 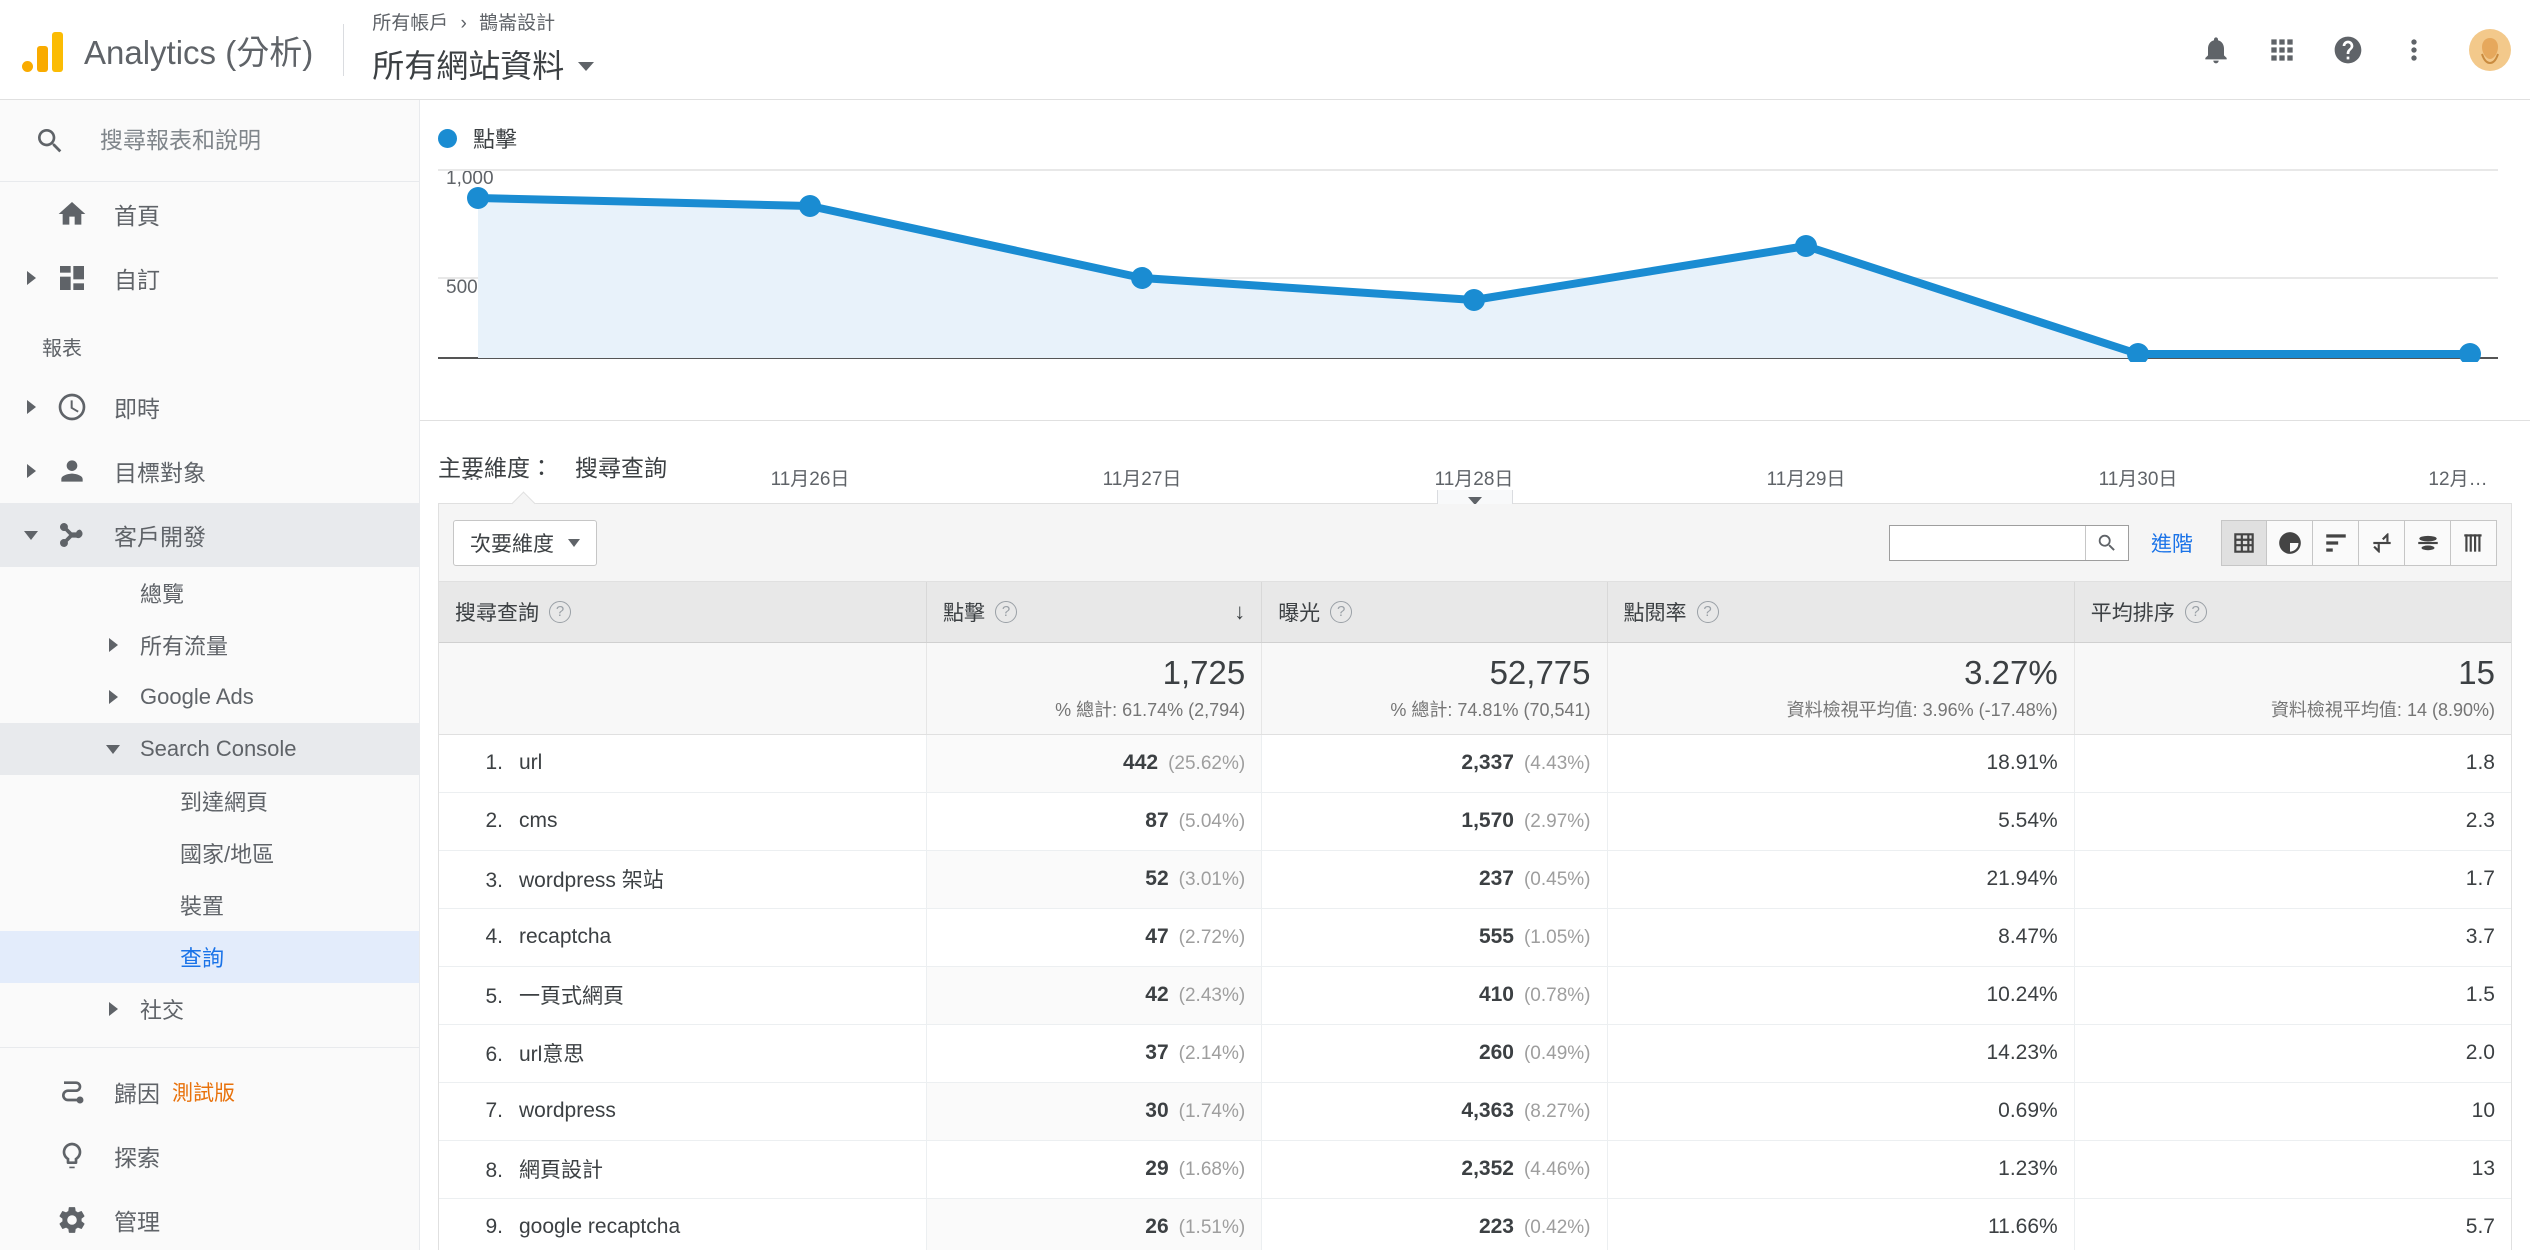 What do you see at coordinates (72, 278) in the screenshot?
I see `customization-icon` at bounding box center [72, 278].